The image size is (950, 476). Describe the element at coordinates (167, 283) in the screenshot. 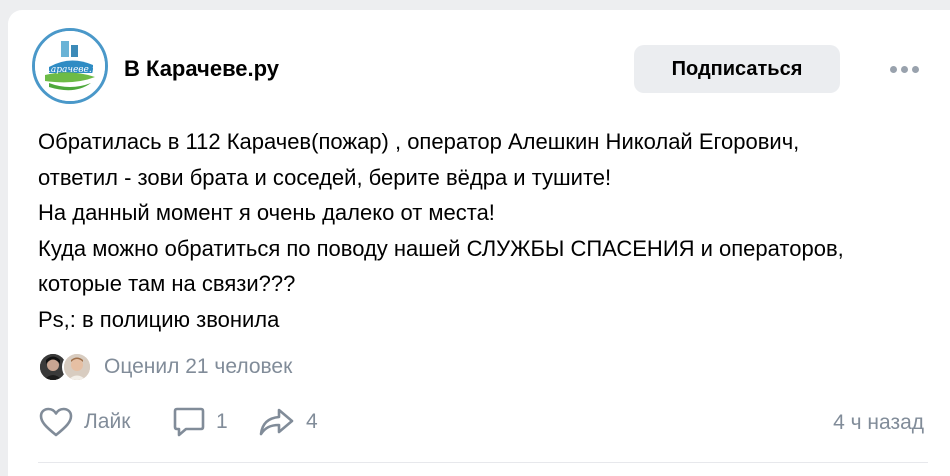

I see `post-text-line: которые там на связи???` at that location.